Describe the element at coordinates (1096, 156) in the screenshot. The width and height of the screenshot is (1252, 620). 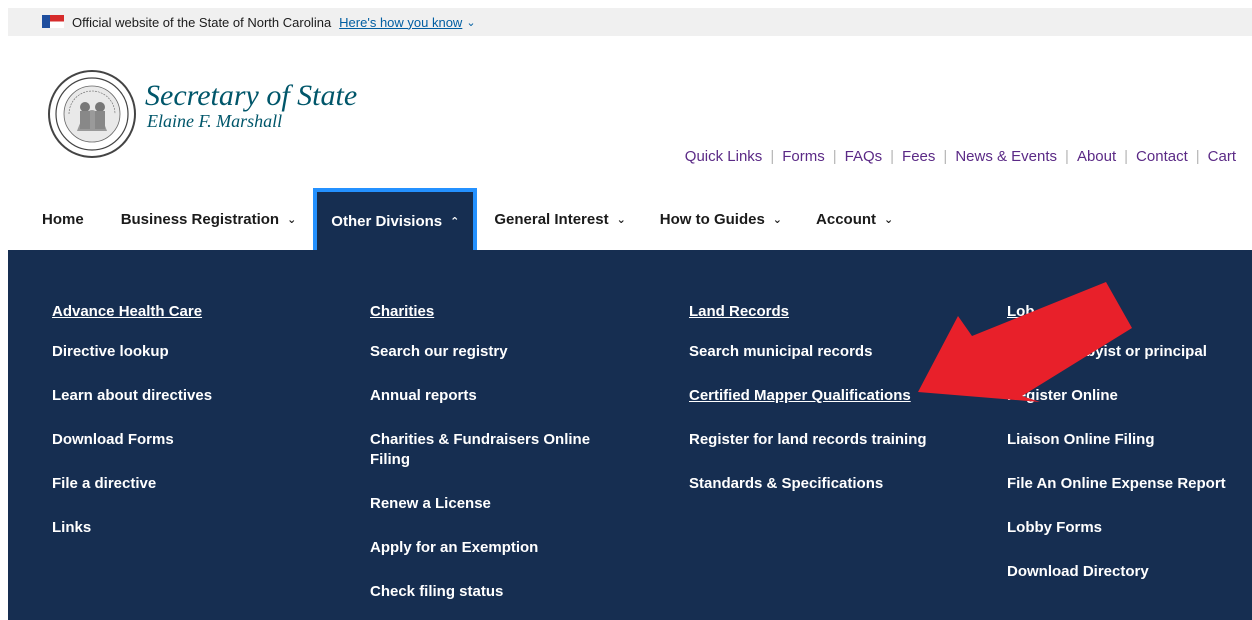
I see `about-link: About` at that location.